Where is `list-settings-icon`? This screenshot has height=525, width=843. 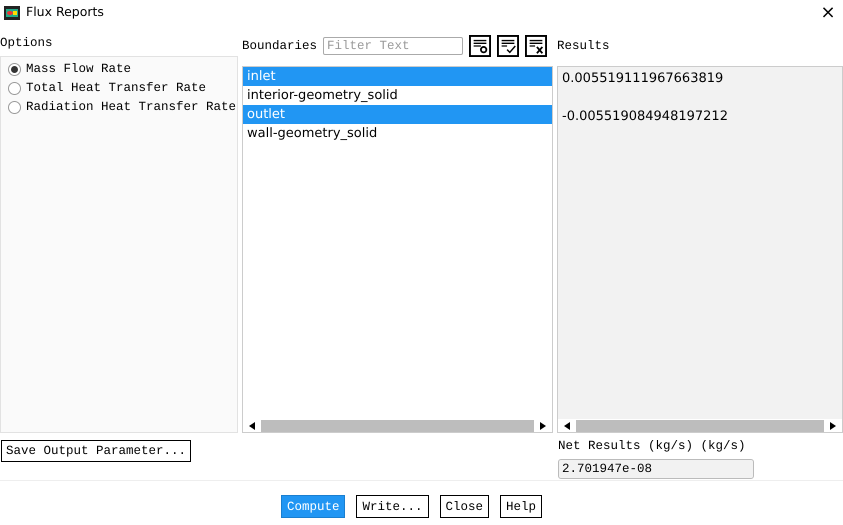 list-settings-icon is located at coordinates (480, 46).